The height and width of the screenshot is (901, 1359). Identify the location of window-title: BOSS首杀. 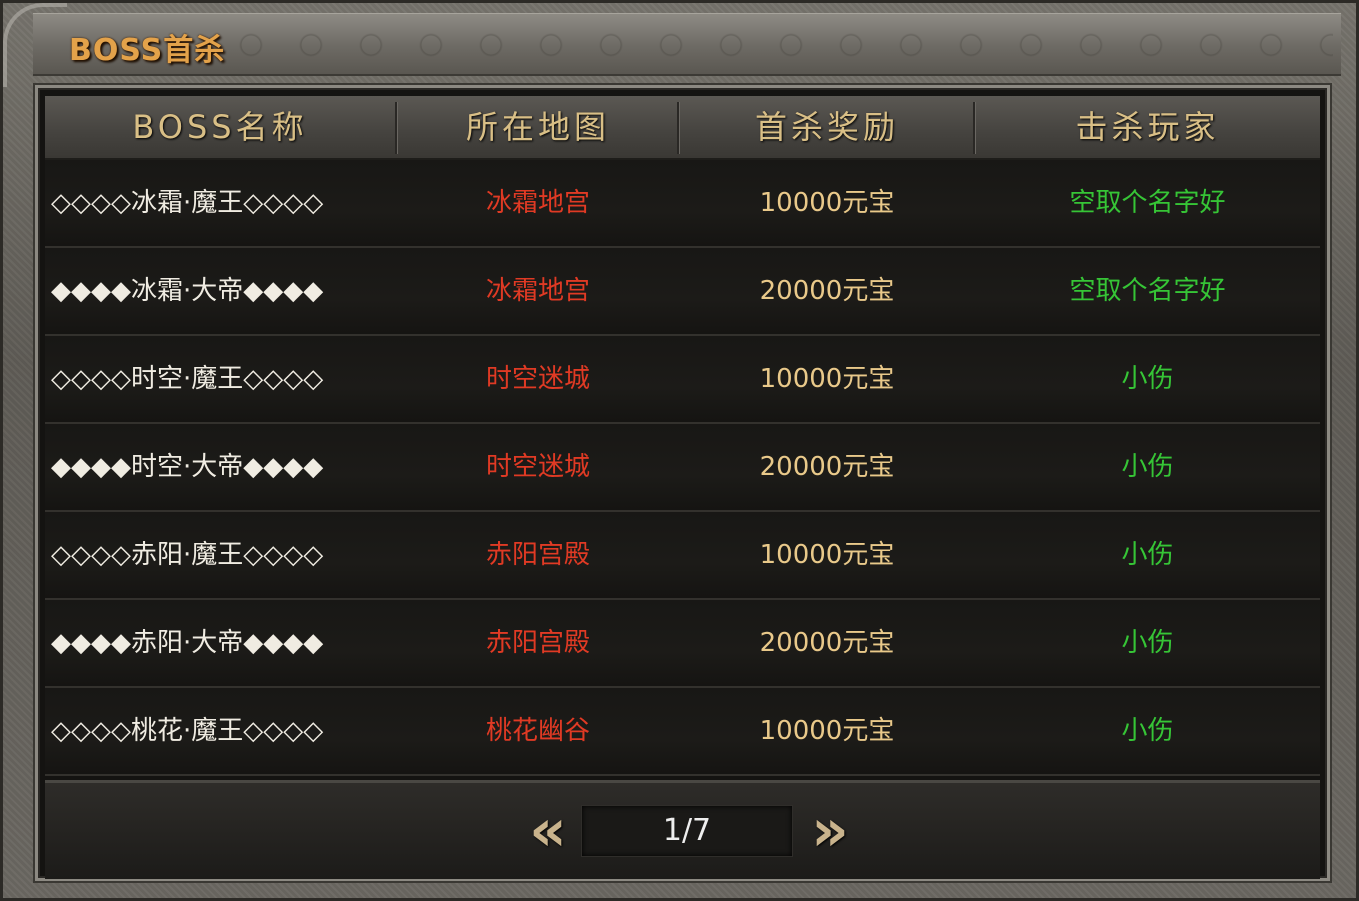
(147, 50).